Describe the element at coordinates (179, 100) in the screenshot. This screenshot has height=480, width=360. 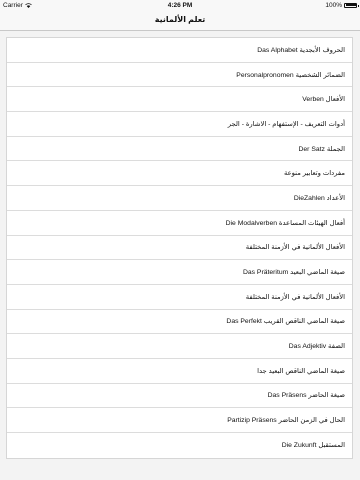
I see `lesson-row: الأفعال Verben` at that location.